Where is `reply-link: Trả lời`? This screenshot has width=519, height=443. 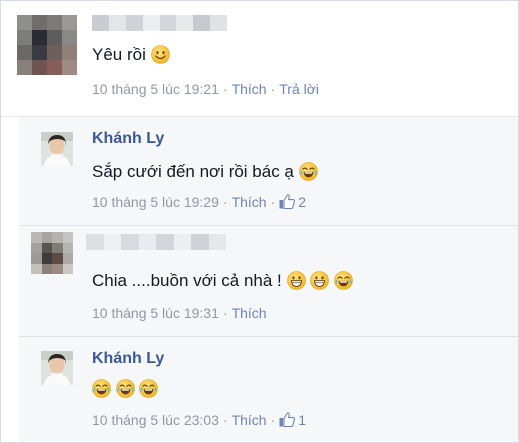 reply-link: Trả lời is located at coordinates (299, 89).